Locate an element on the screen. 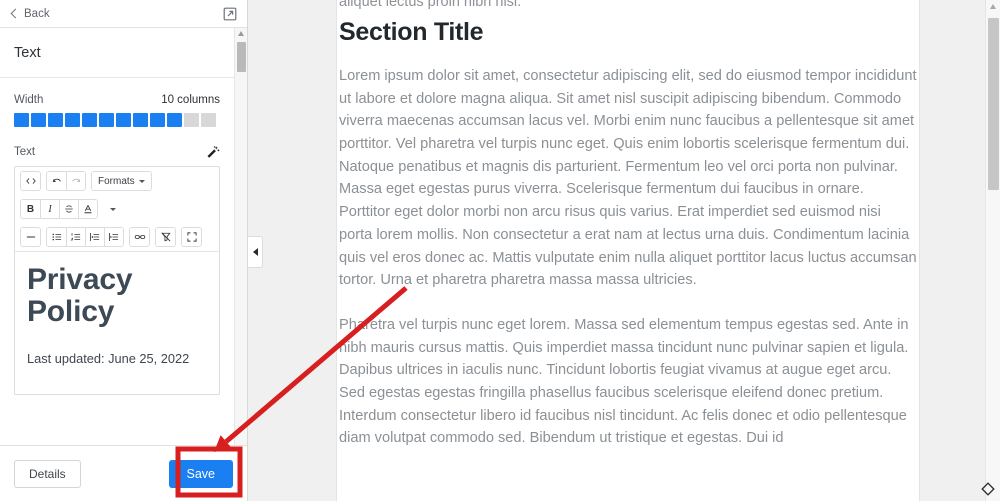 The image size is (1000, 501). toolbar-group-source is located at coordinates (30, 181).